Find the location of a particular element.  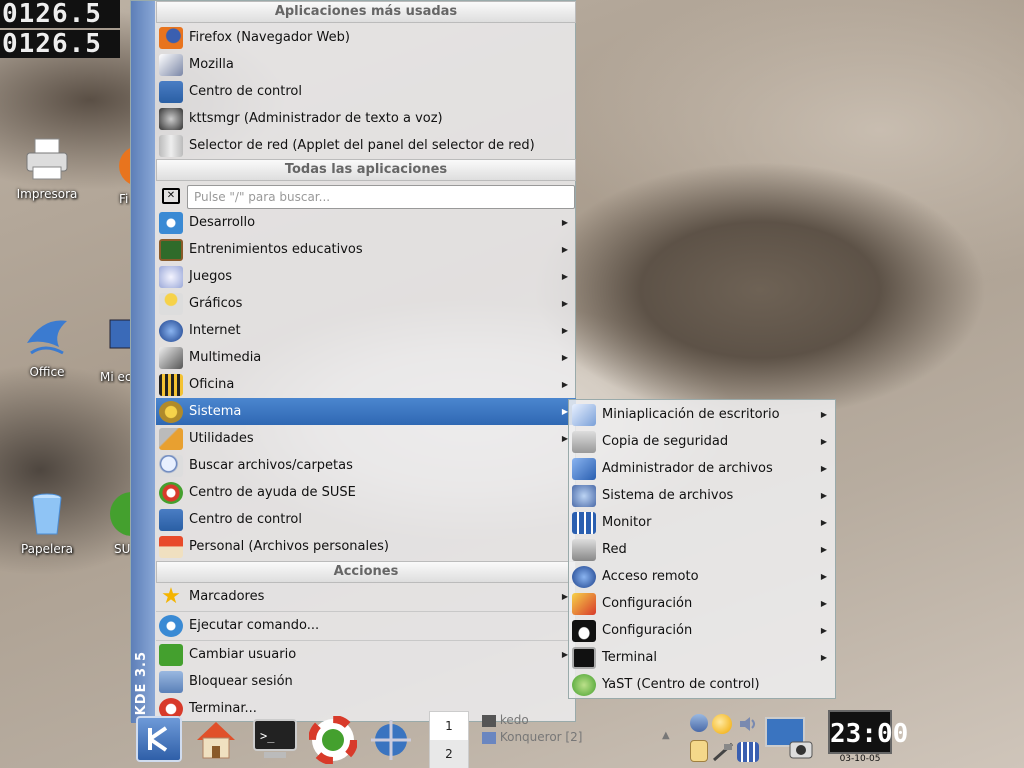

menu-item-firefox: Firefox (Navegador Web) is located at coordinates (366, 37).